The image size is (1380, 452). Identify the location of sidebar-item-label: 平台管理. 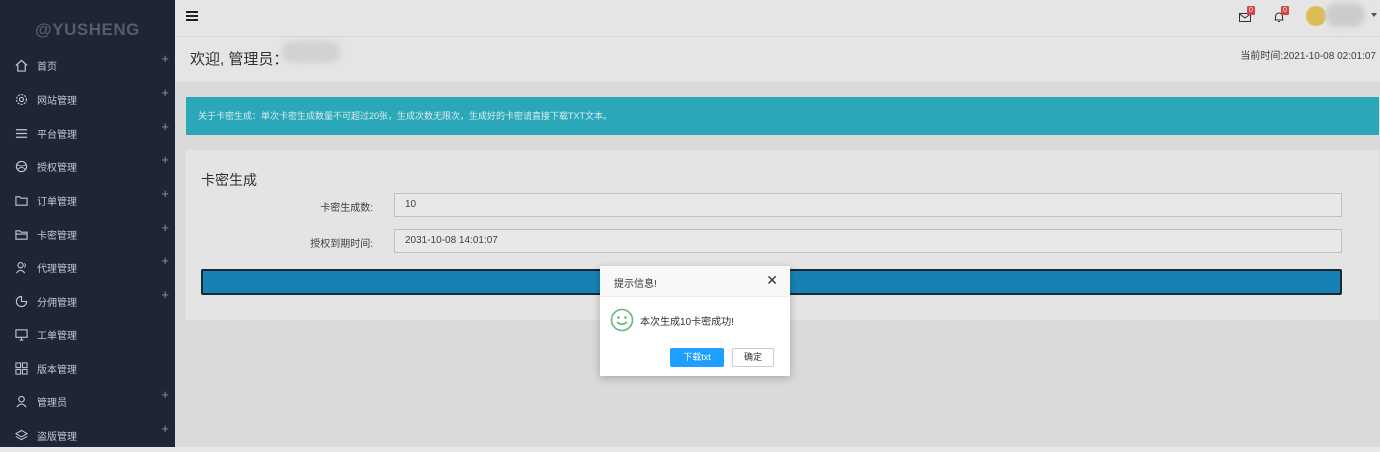
(57, 135).